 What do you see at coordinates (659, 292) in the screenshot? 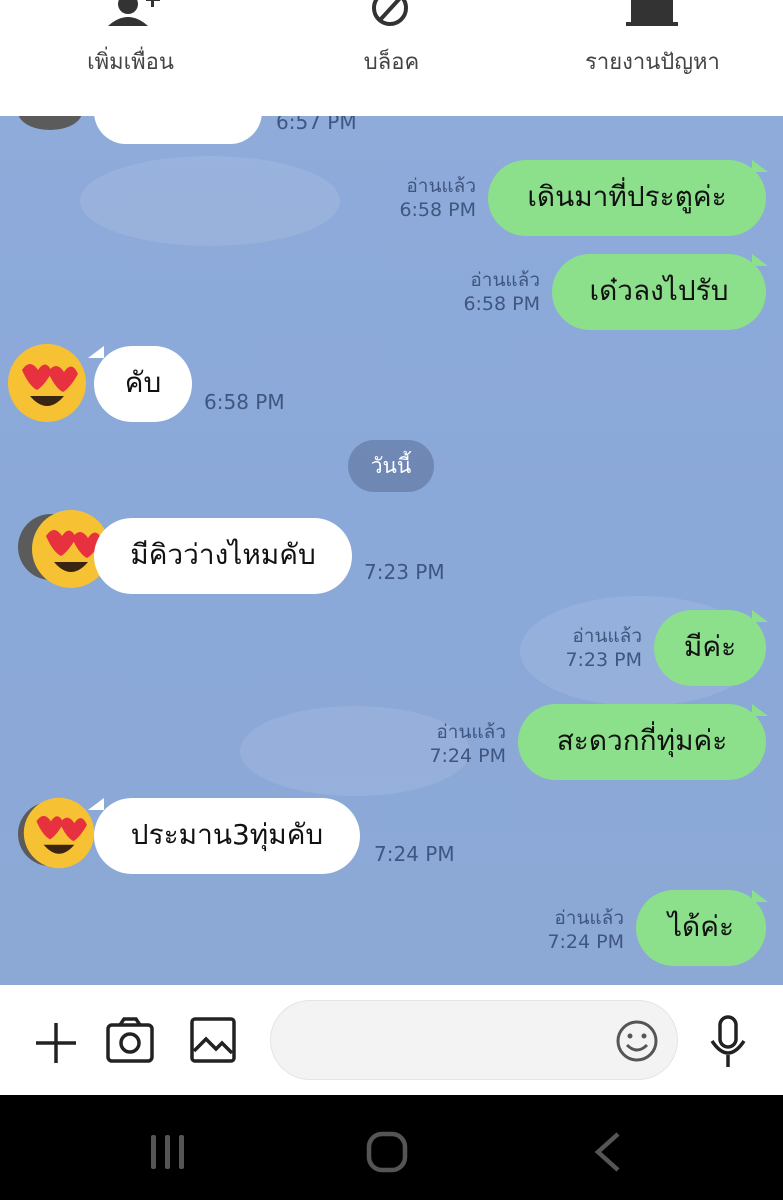
I see `outgoing-bubble: เด๋วลงไปรับ` at bounding box center [659, 292].